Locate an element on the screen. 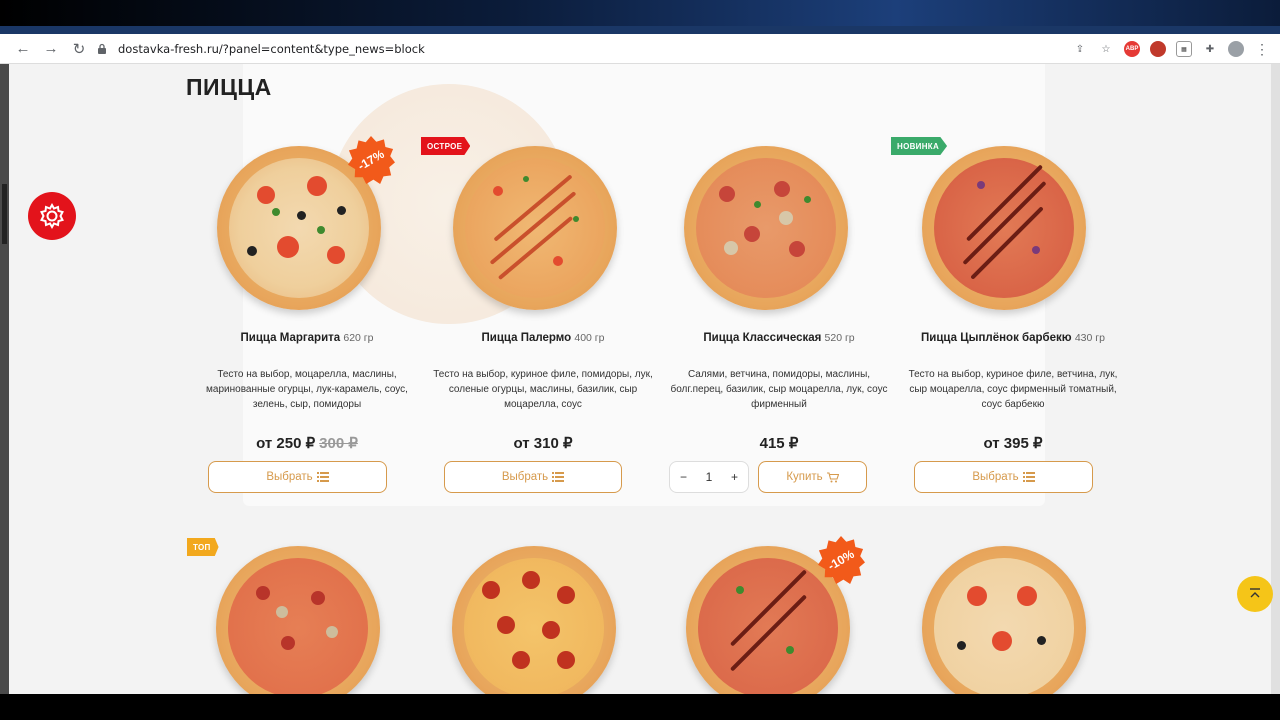 The image size is (1280, 720). scroll-top-button is located at coordinates (1255, 594).